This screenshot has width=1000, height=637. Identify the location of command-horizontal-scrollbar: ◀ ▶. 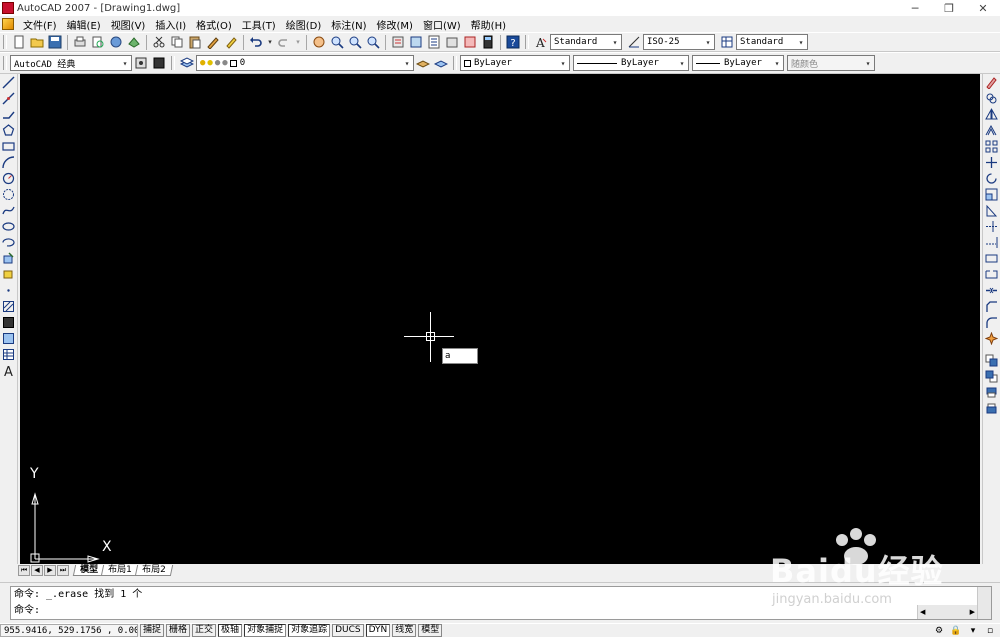
(947, 612).